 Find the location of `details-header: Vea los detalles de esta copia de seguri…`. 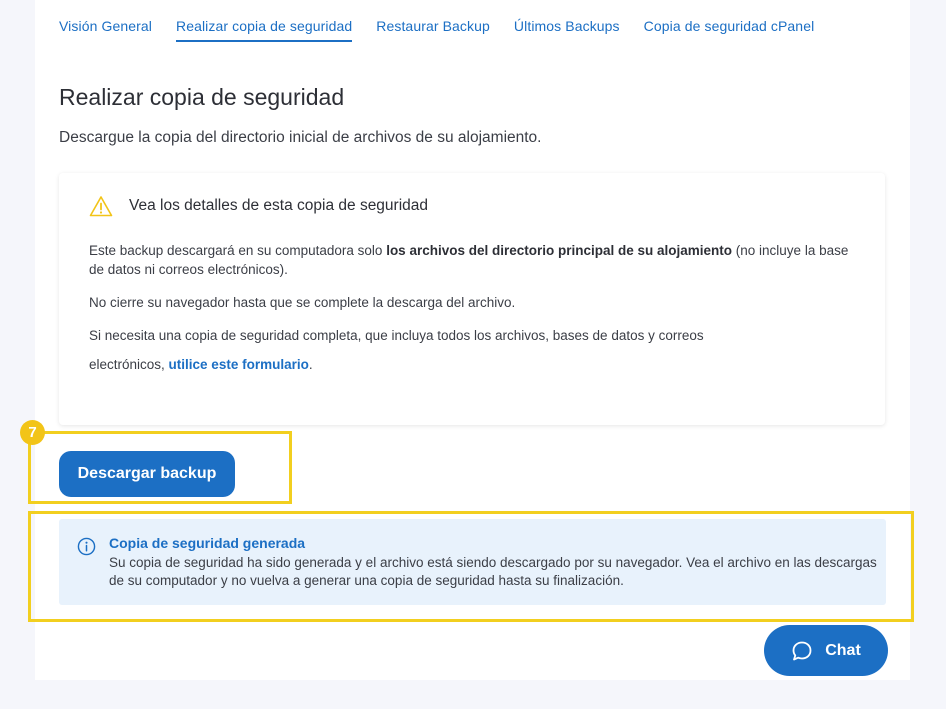

details-header: Vea los detalles de esta copia de seguri… is located at coordinates (258, 206).